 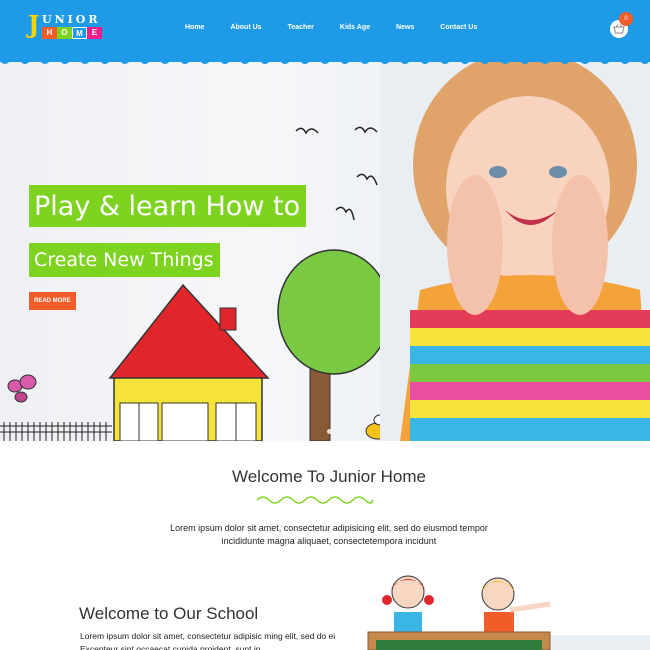 I want to click on hero-headline-line2: Create New Things, so click(x=124, y=260).